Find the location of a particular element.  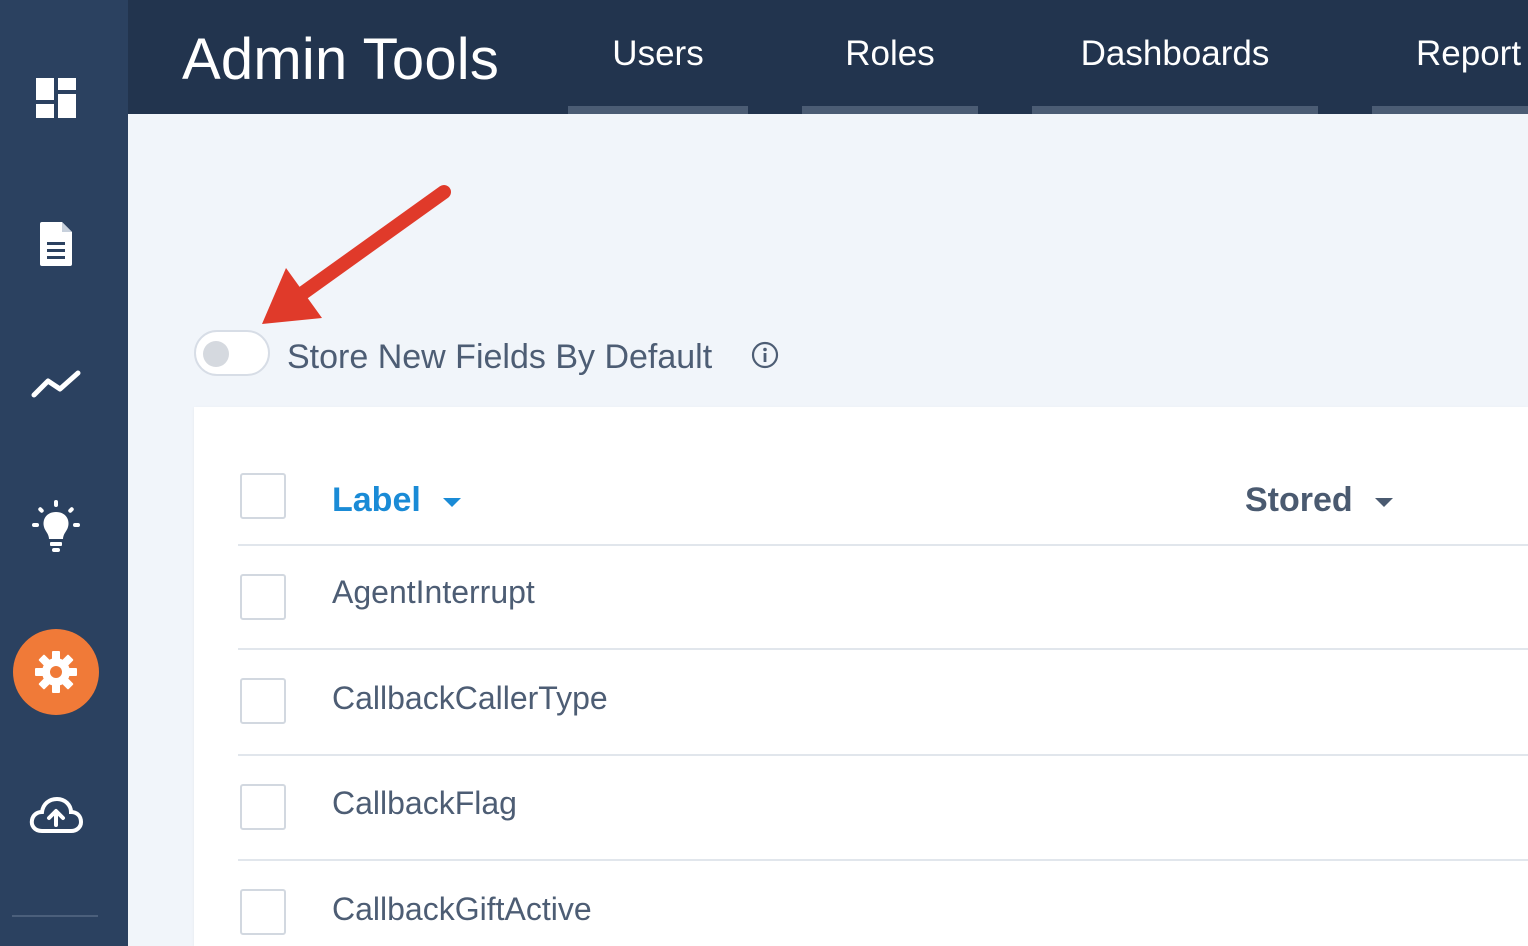

dashboard-icon is located at coordinates (56, 98).